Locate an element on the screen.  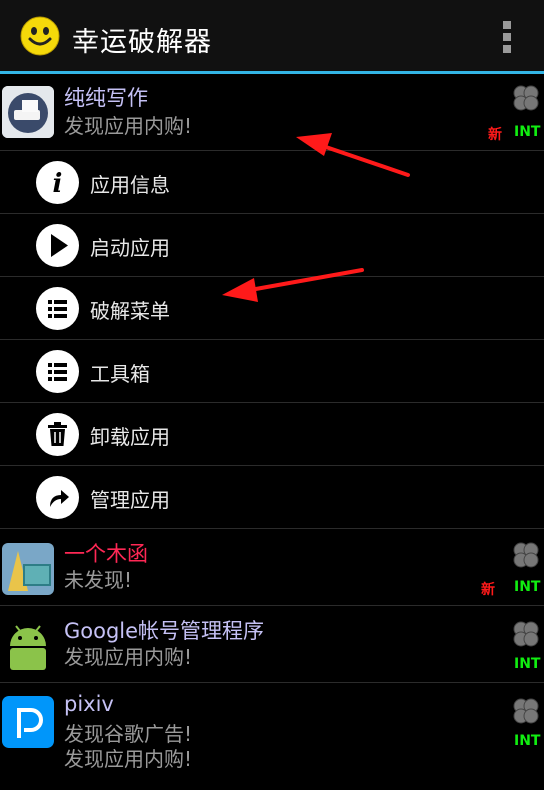
info-icon: i is located at coordinates (57, 182).